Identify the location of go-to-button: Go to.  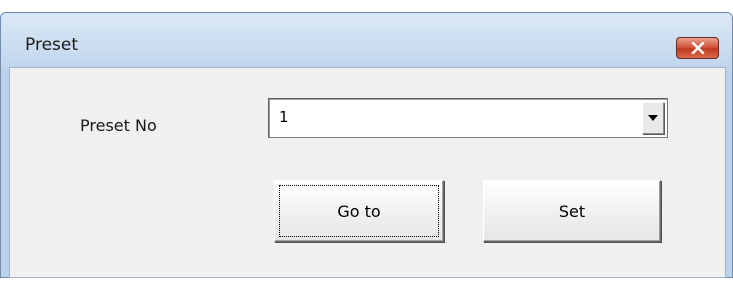
(359, 211).